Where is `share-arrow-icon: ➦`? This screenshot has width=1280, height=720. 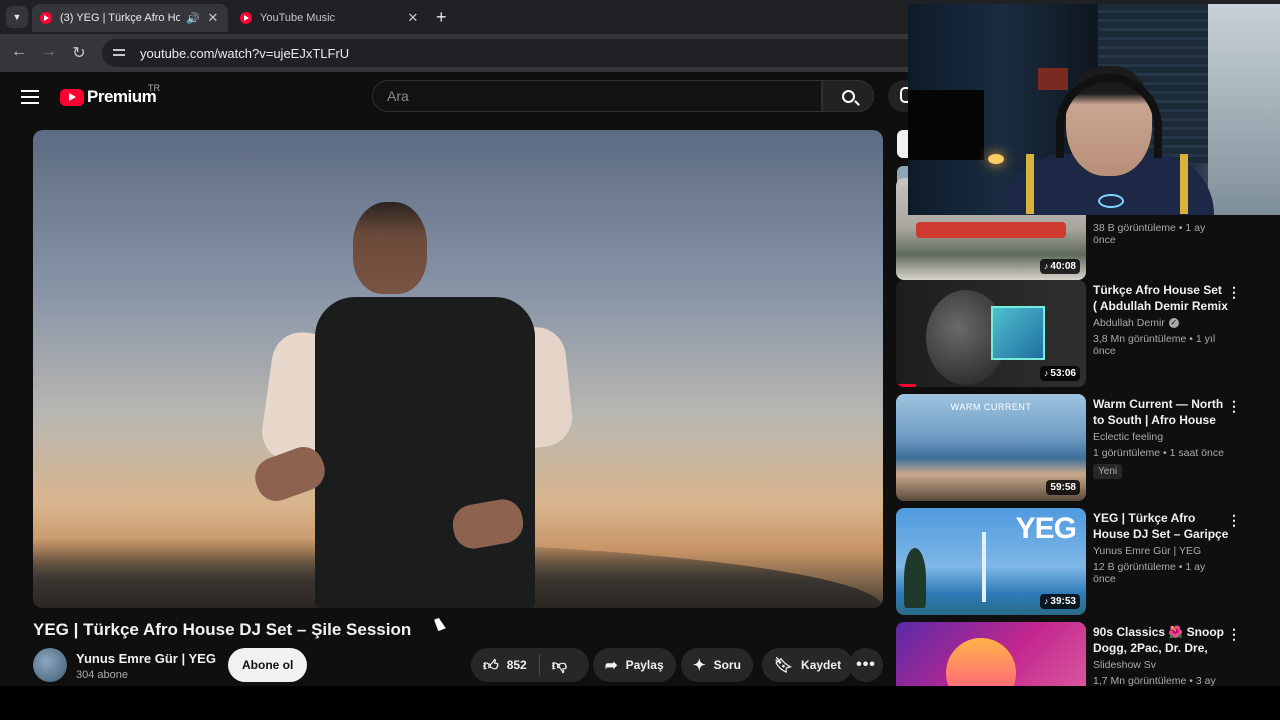 share-arrow-icon: ➦ is located at coordinates (611, 665).